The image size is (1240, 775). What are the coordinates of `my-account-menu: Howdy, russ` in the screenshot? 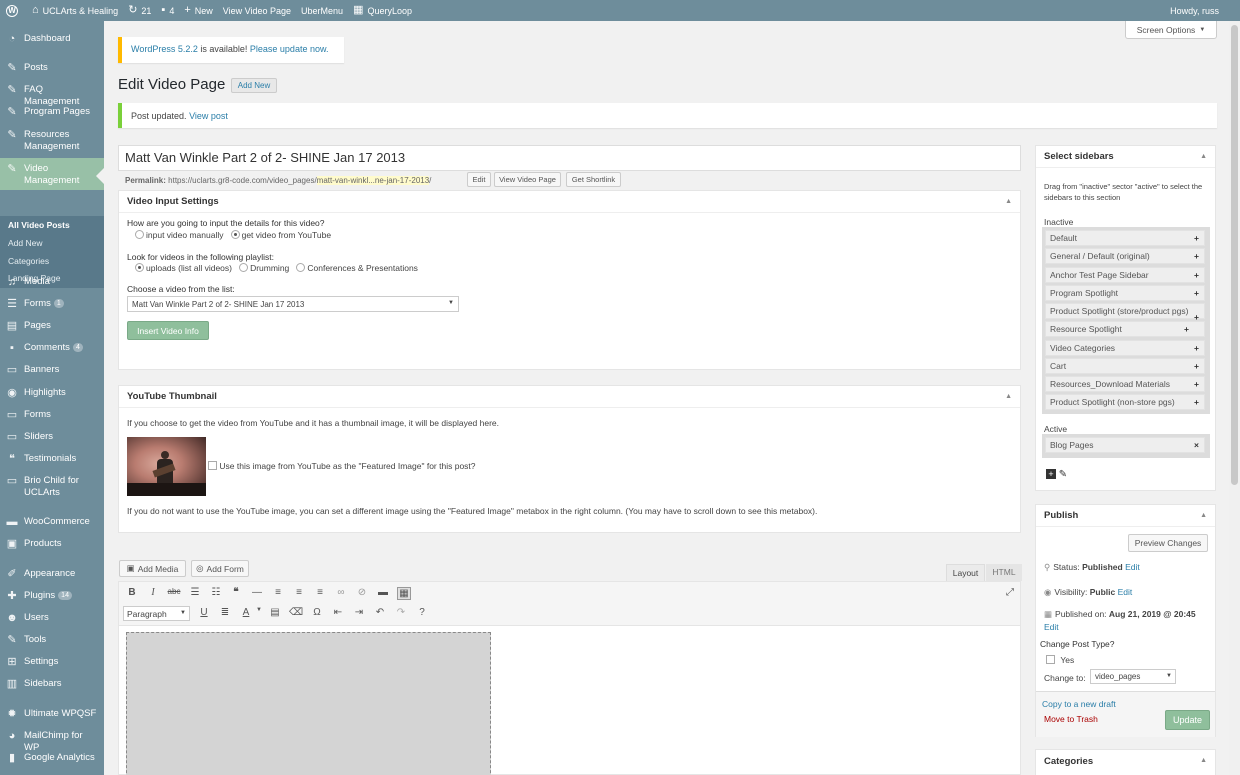 It's located at (1194, 10).